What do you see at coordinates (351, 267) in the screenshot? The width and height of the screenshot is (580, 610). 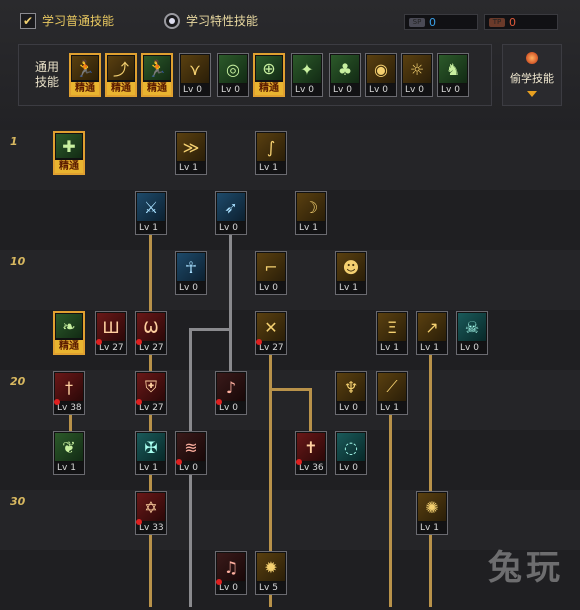 I see `r3-mask-icon: ☻` at bounding box center [351, 267].